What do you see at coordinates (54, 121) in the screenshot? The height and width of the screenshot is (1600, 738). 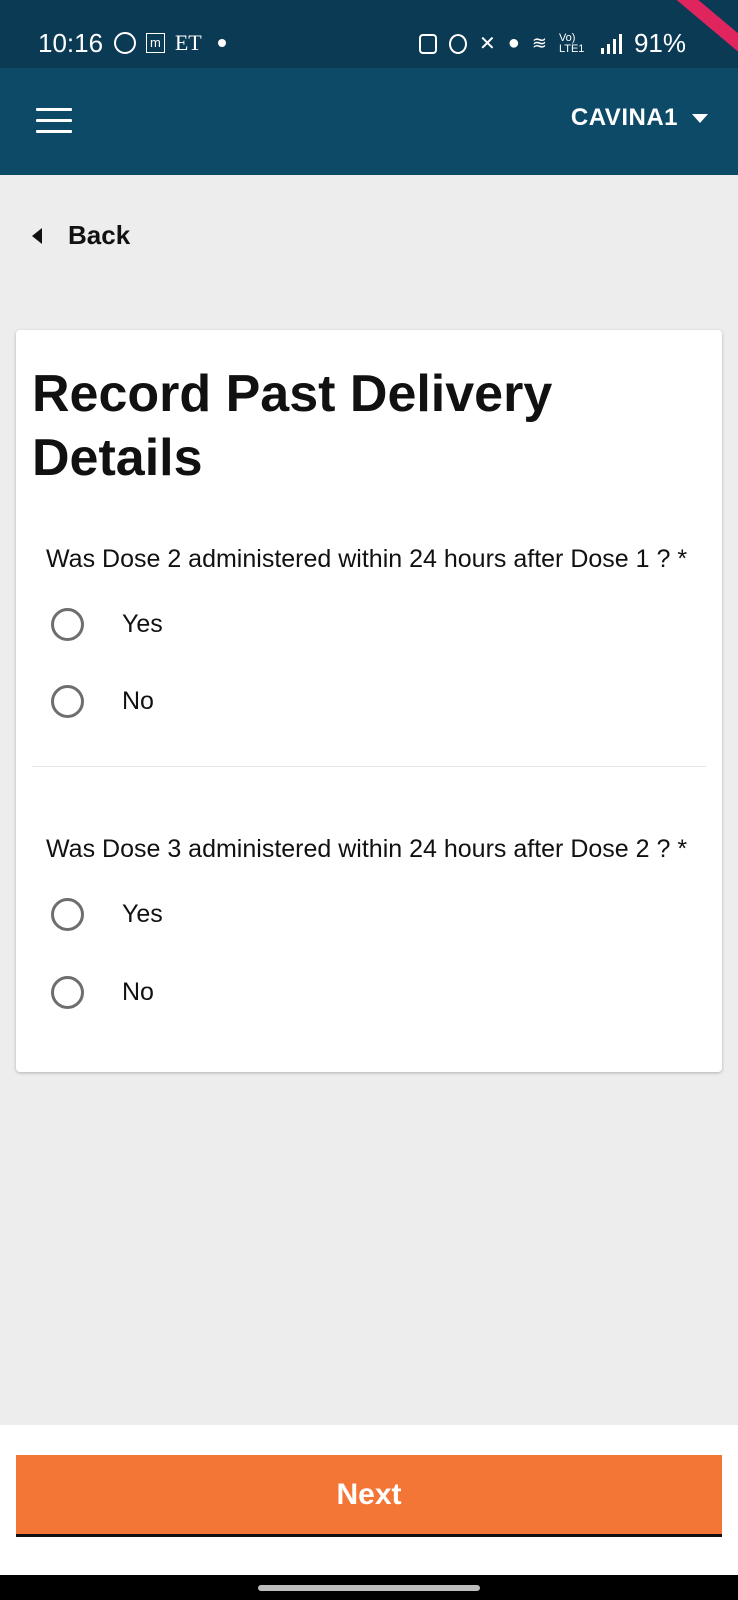 I see `menu-icon` at bounding box center [54, 121].